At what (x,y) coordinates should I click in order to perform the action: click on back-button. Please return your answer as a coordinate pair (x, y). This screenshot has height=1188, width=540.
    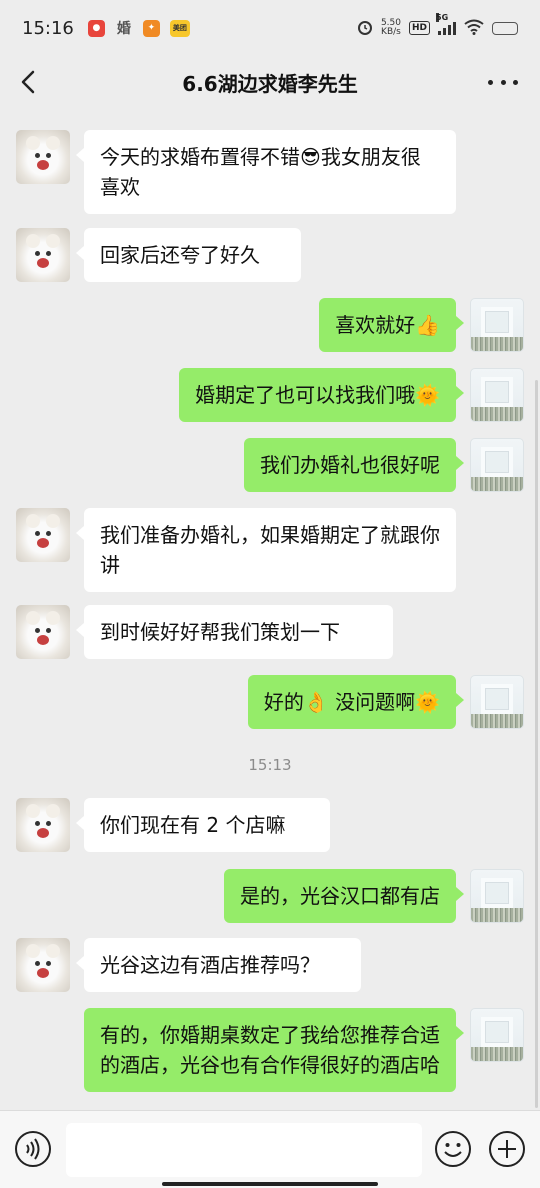
    Looking at the image, I should click on (30, 82).